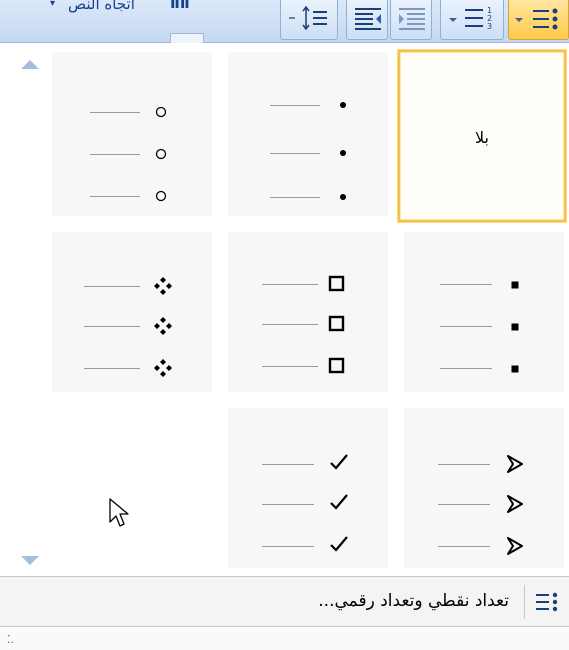 Image resolution: width=569 pixels, height=650 pixels. I want to click on bullet-none-option: بلا, so click(482, 136).